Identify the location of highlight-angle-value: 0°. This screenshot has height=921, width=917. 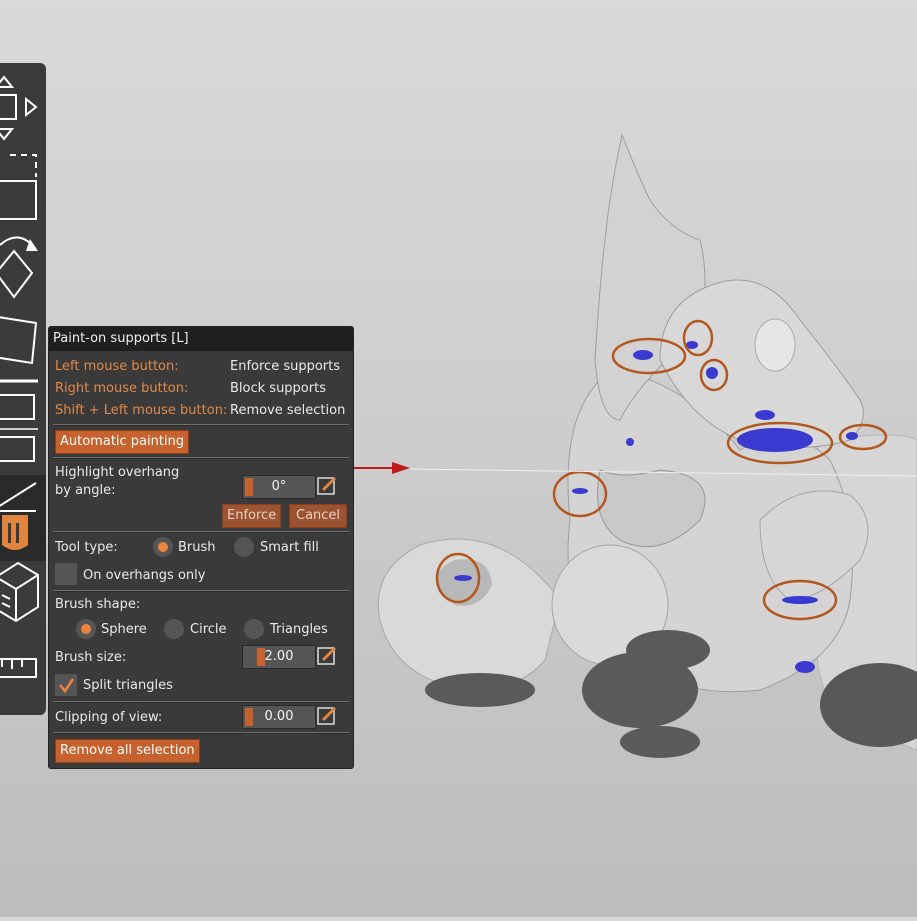
(279, 486).